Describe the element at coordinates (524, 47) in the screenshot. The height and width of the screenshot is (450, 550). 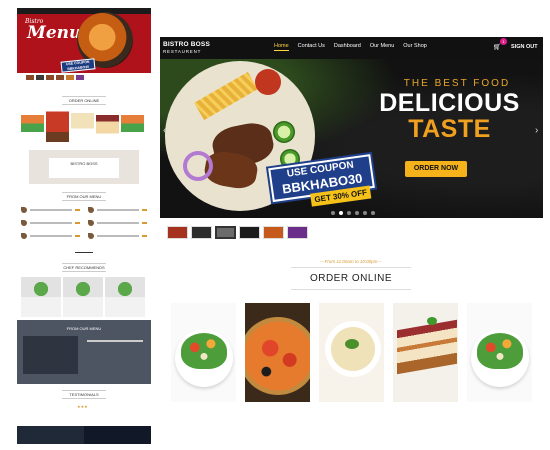
I see `sign-out-button: SIGN OUT` at that location.